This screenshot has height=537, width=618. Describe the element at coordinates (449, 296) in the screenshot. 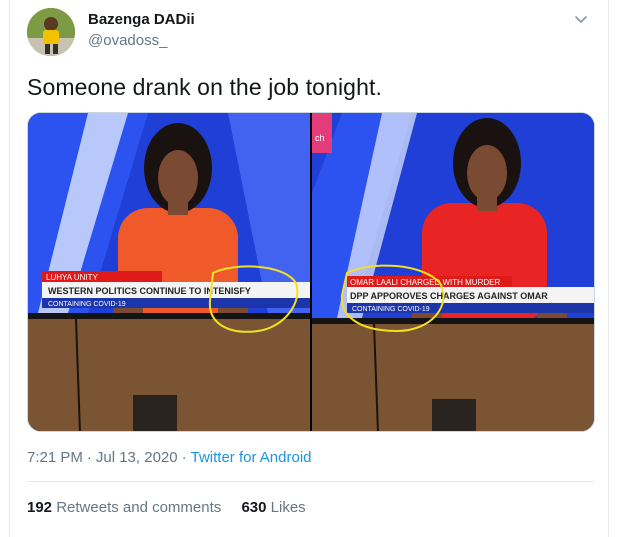

I see `right-headline: DPP APPOROVES CHARGES AGAINST OMAR` at that location.